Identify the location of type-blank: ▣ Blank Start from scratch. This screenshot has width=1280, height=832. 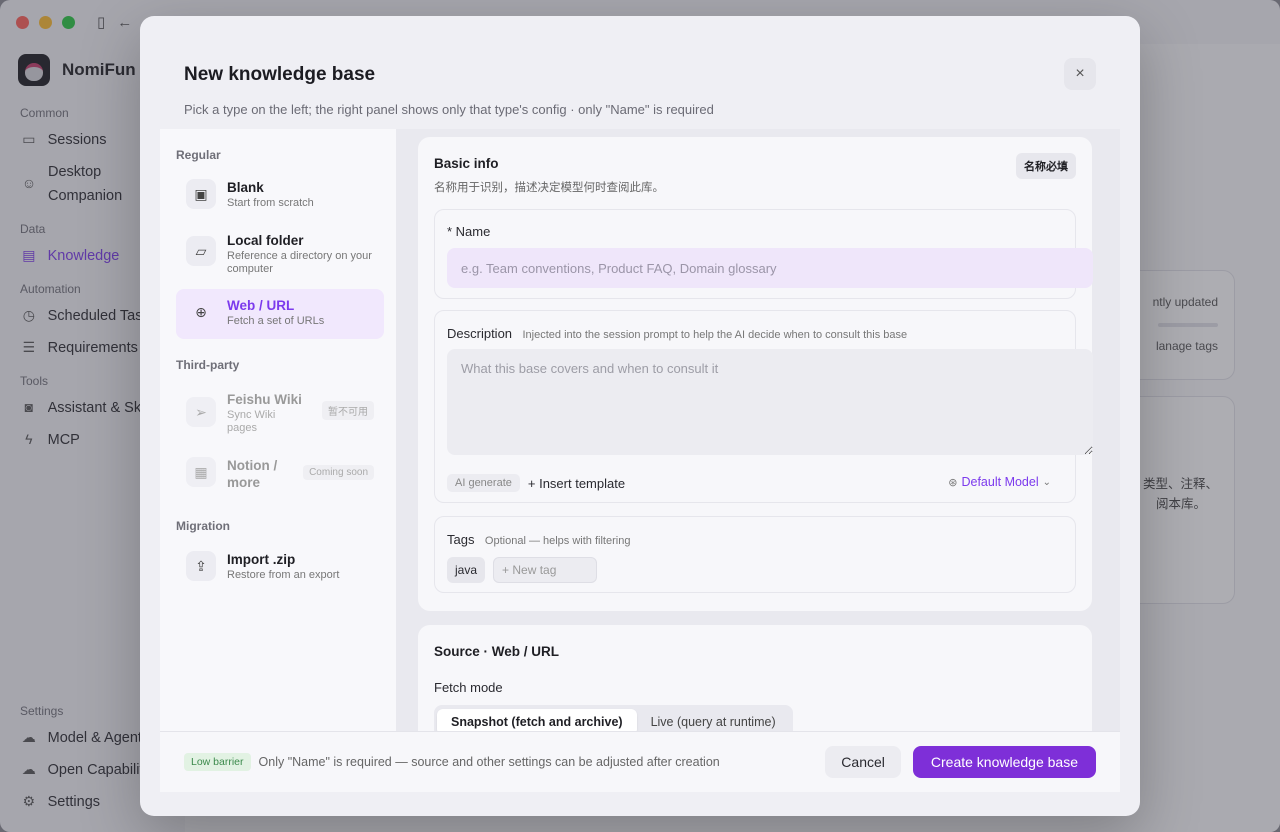
(280, 193).